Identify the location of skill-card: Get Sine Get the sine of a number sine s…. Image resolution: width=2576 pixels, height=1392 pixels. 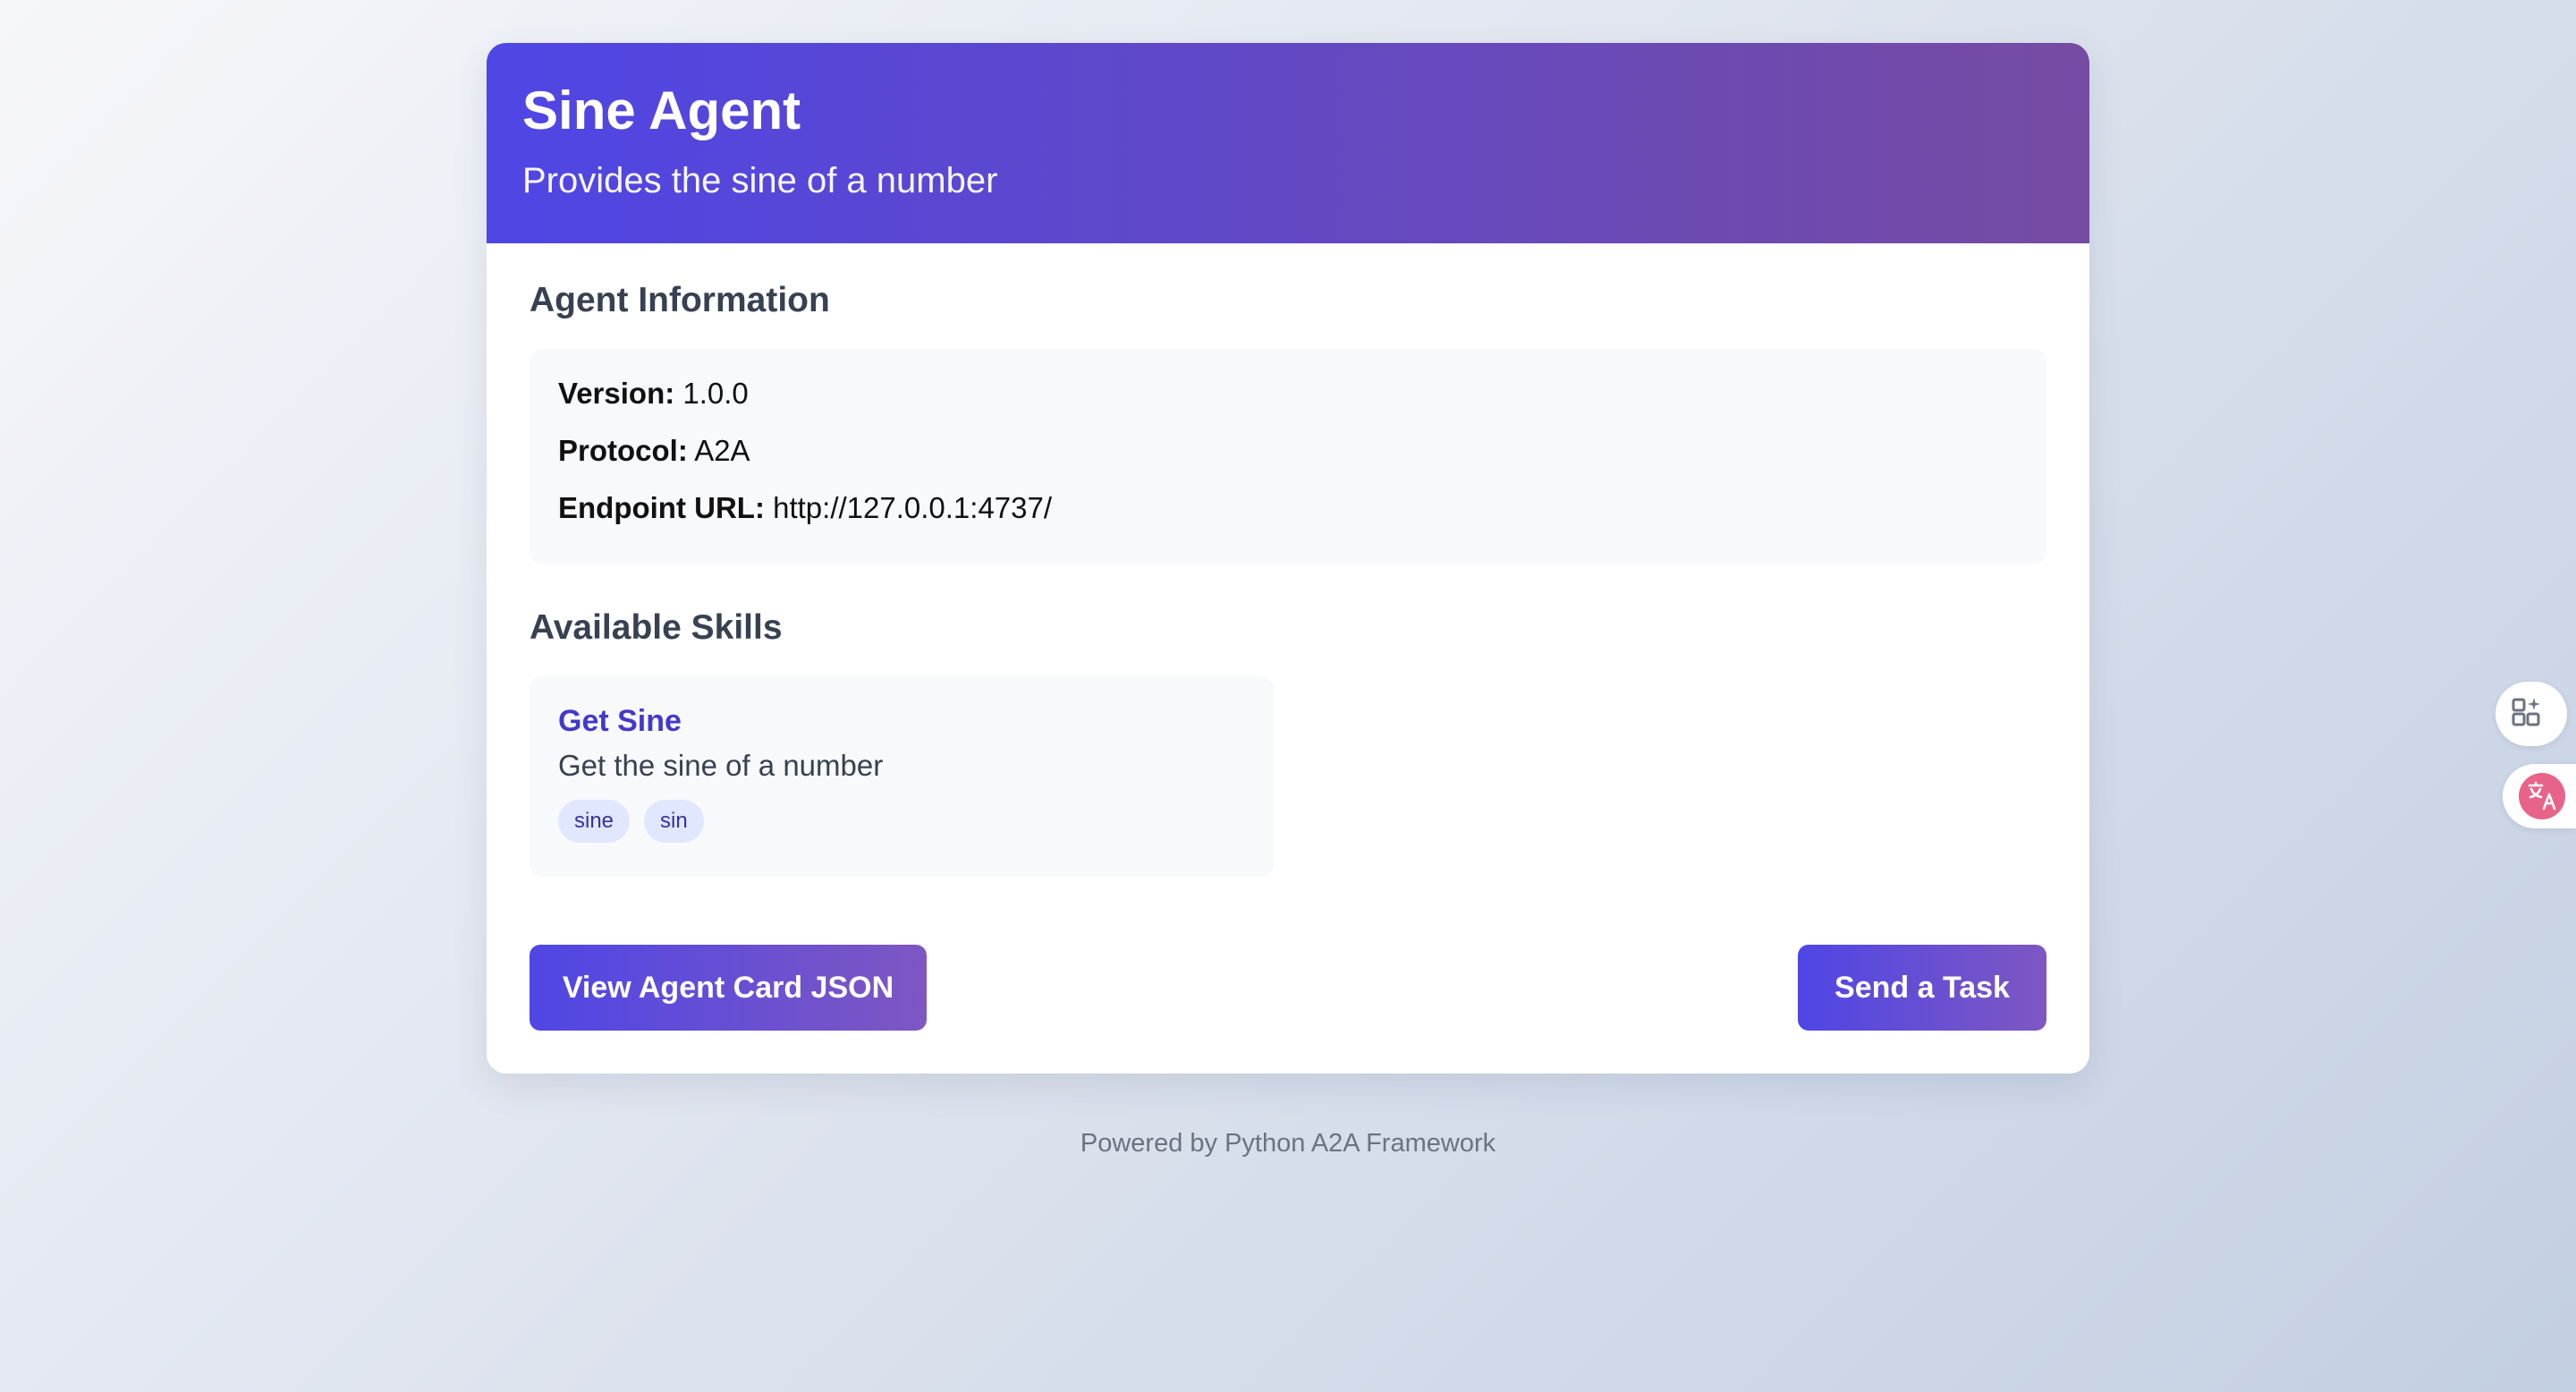
(902, 776).